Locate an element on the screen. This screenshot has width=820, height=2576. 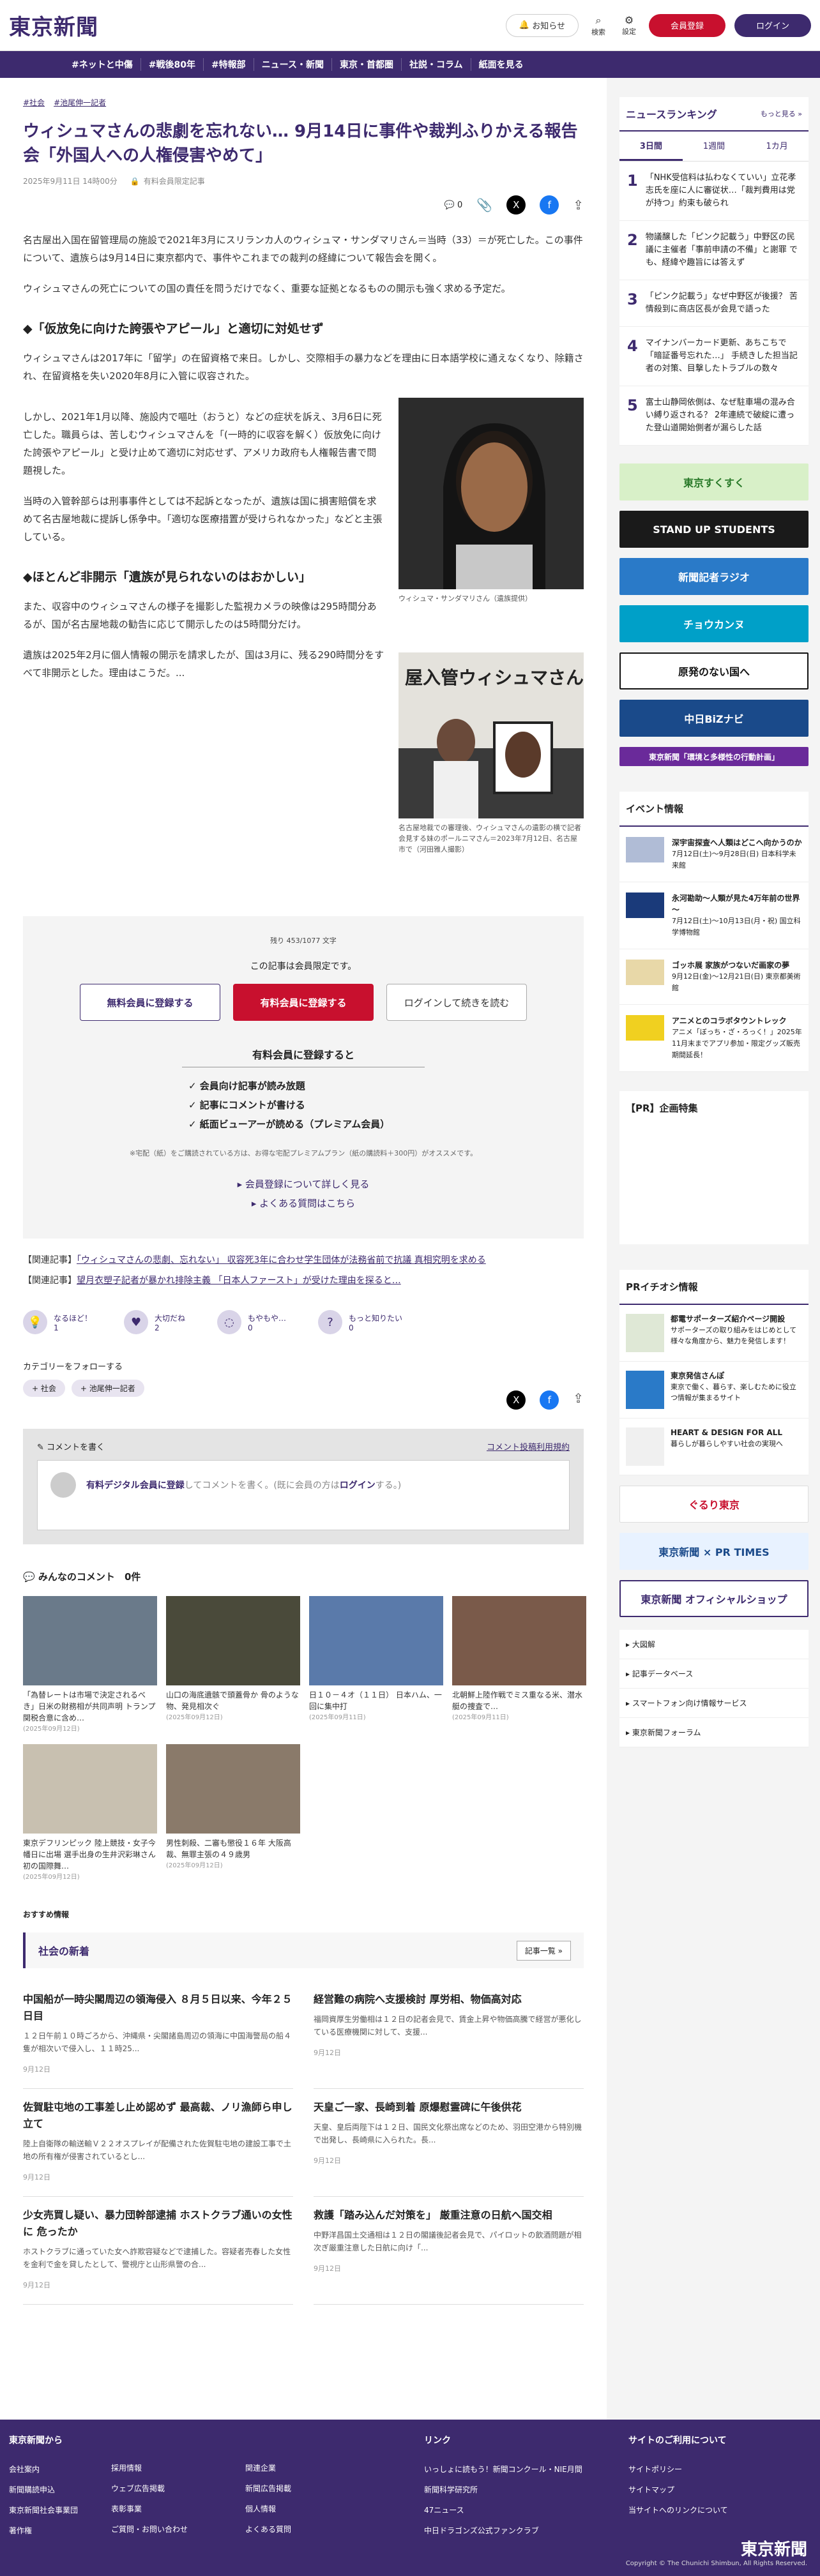
tag-link: #池尾伸一記者 is located at coordinates (80, 103).